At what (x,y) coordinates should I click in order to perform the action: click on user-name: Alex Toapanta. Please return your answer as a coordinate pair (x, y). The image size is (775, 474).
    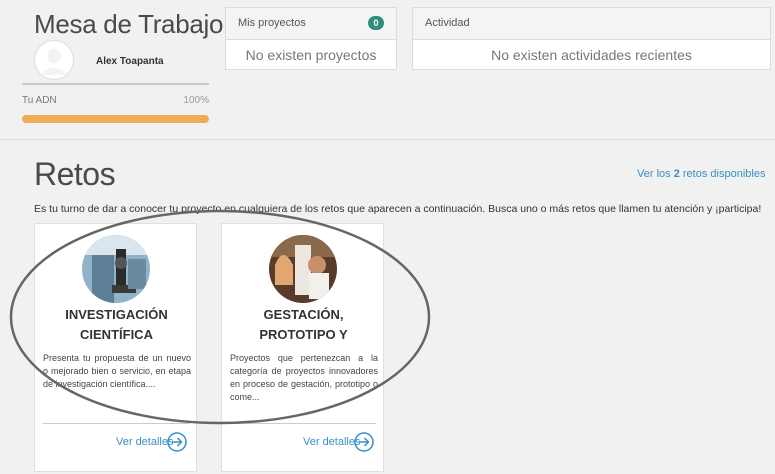
    Looking at the image, I should click on (130, 61).